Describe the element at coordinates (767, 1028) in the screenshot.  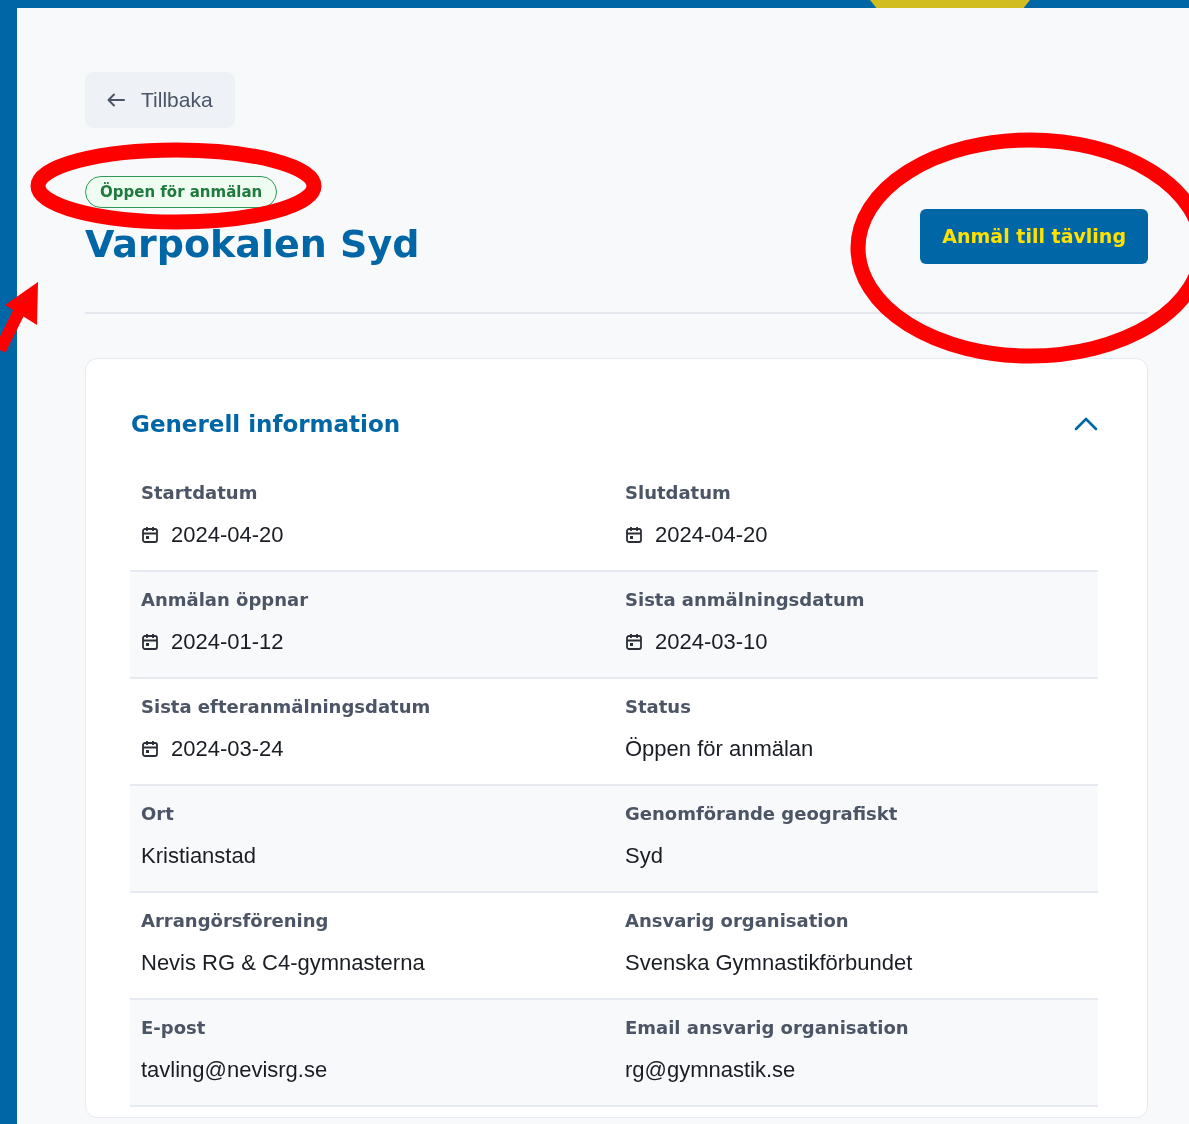
I see `field-label: Email ansvarig organisation` at that location.